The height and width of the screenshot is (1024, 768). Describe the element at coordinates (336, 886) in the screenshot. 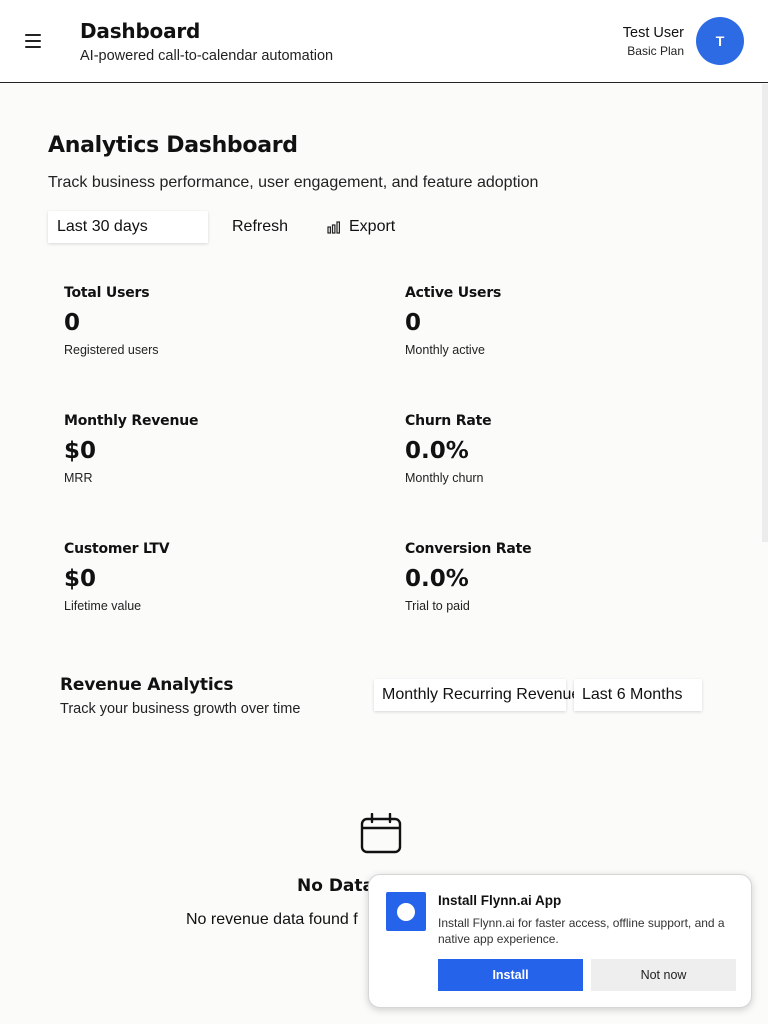

I see `empty-state-title: No Data` at that location.